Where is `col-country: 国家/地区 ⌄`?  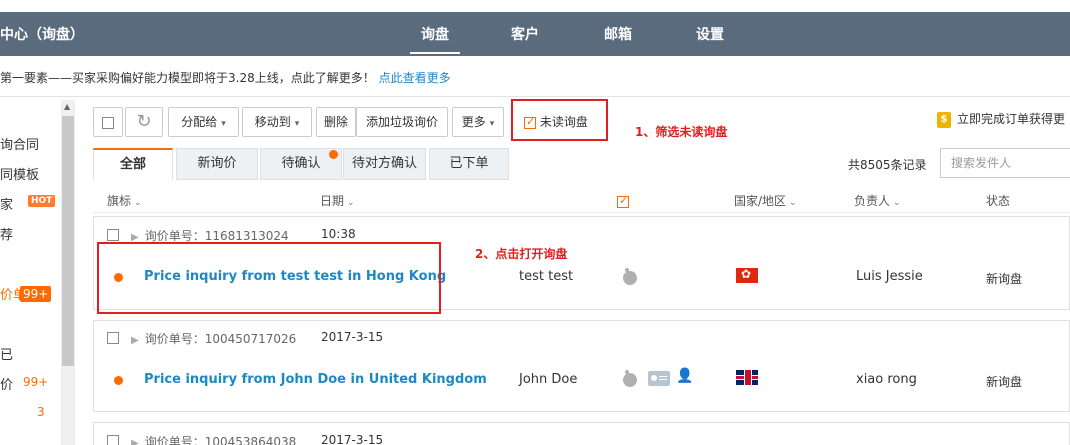
col-country: 国家/地区 ⌄ is located at coordinates (765, 200).